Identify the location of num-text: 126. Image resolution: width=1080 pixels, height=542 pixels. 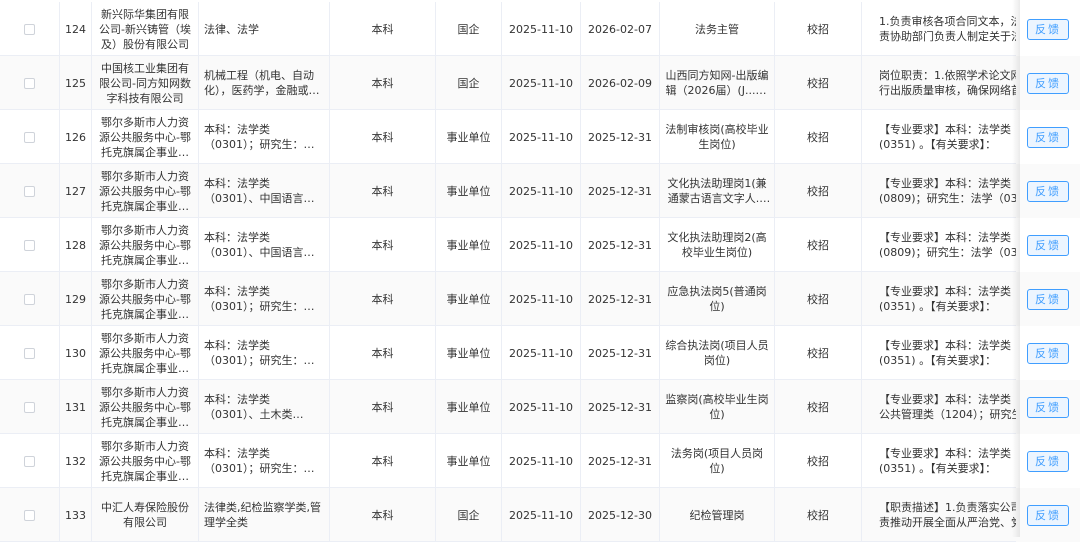
(75, 137).